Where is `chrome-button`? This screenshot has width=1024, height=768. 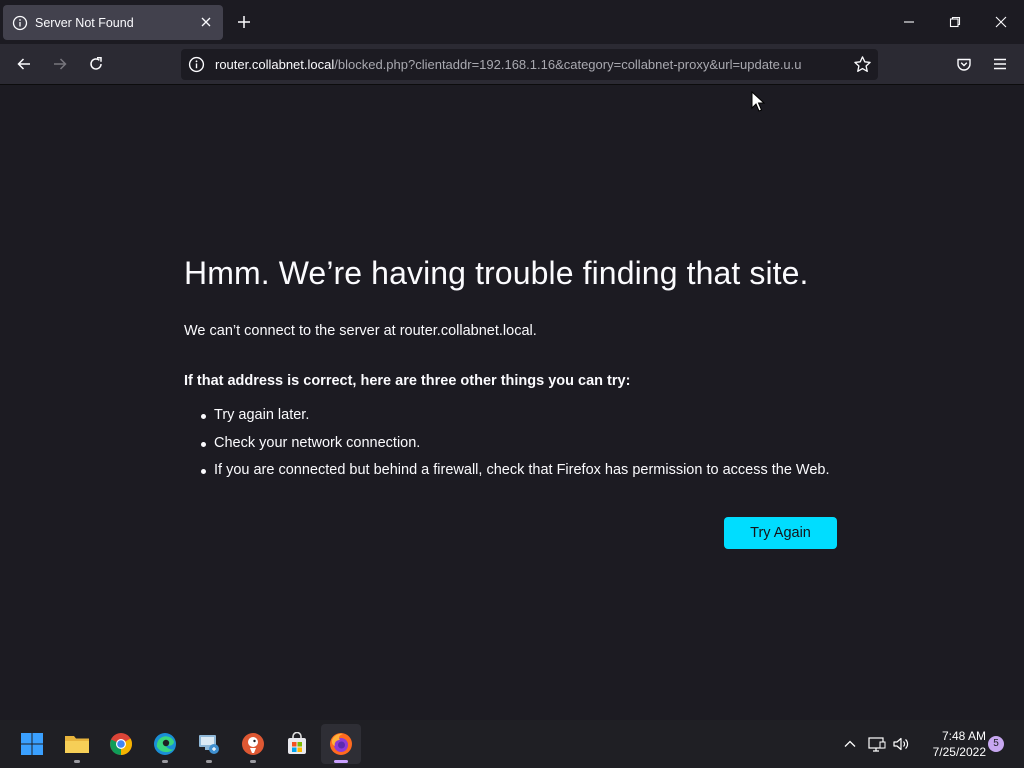 chrome-button is located at coordinates (121, 744).